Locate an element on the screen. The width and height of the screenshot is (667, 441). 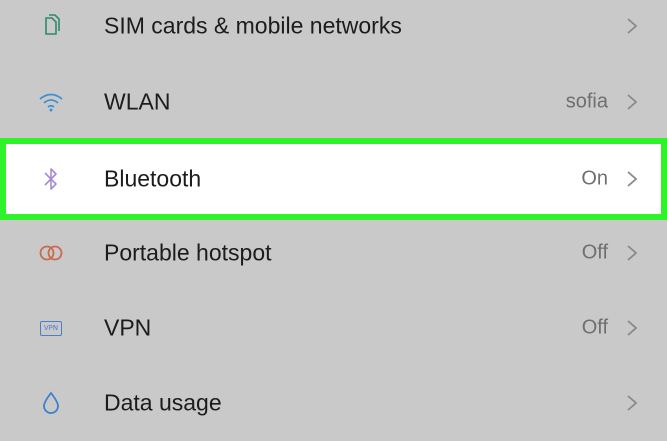
bluetooth-icon is located at coordinates (51, 179).